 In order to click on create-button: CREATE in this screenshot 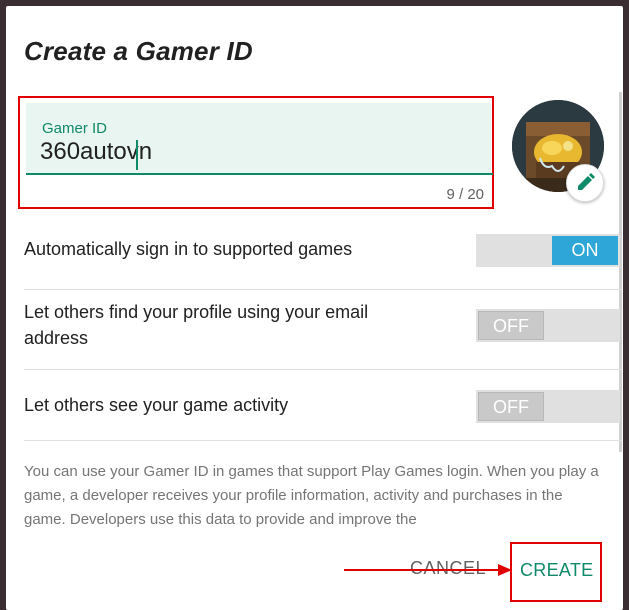, I will do `click(556, 570)`.